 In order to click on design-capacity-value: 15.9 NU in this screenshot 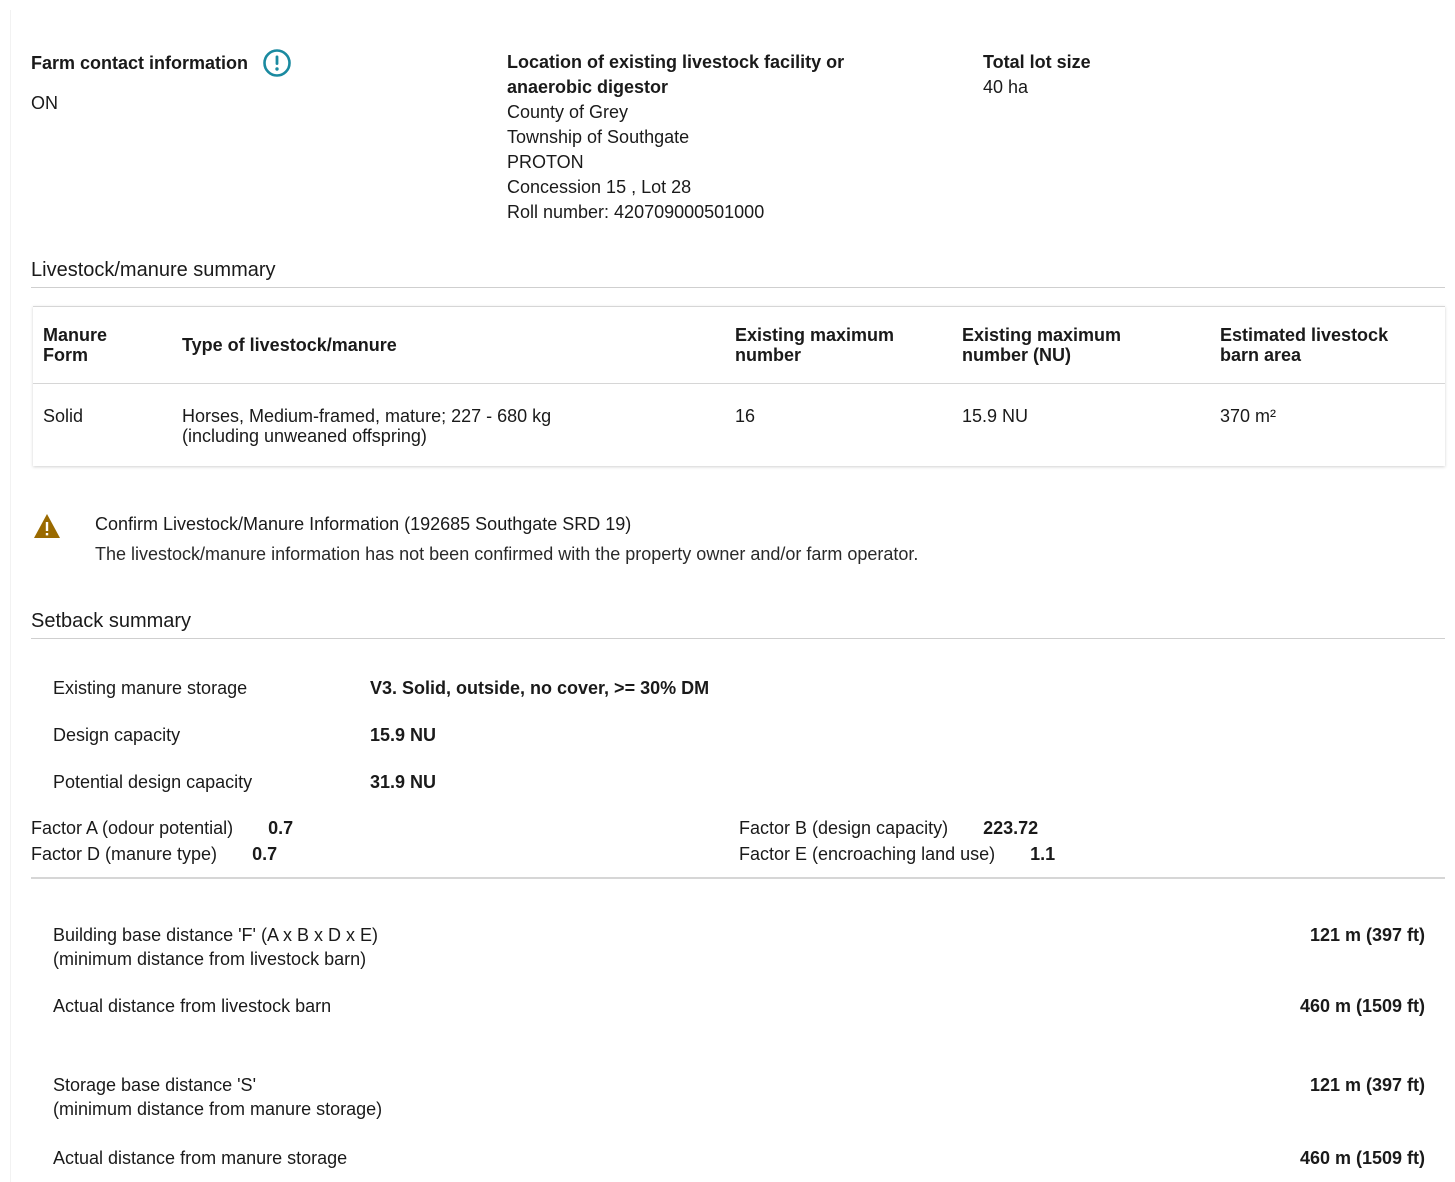, I will do `click(403, 735)`.